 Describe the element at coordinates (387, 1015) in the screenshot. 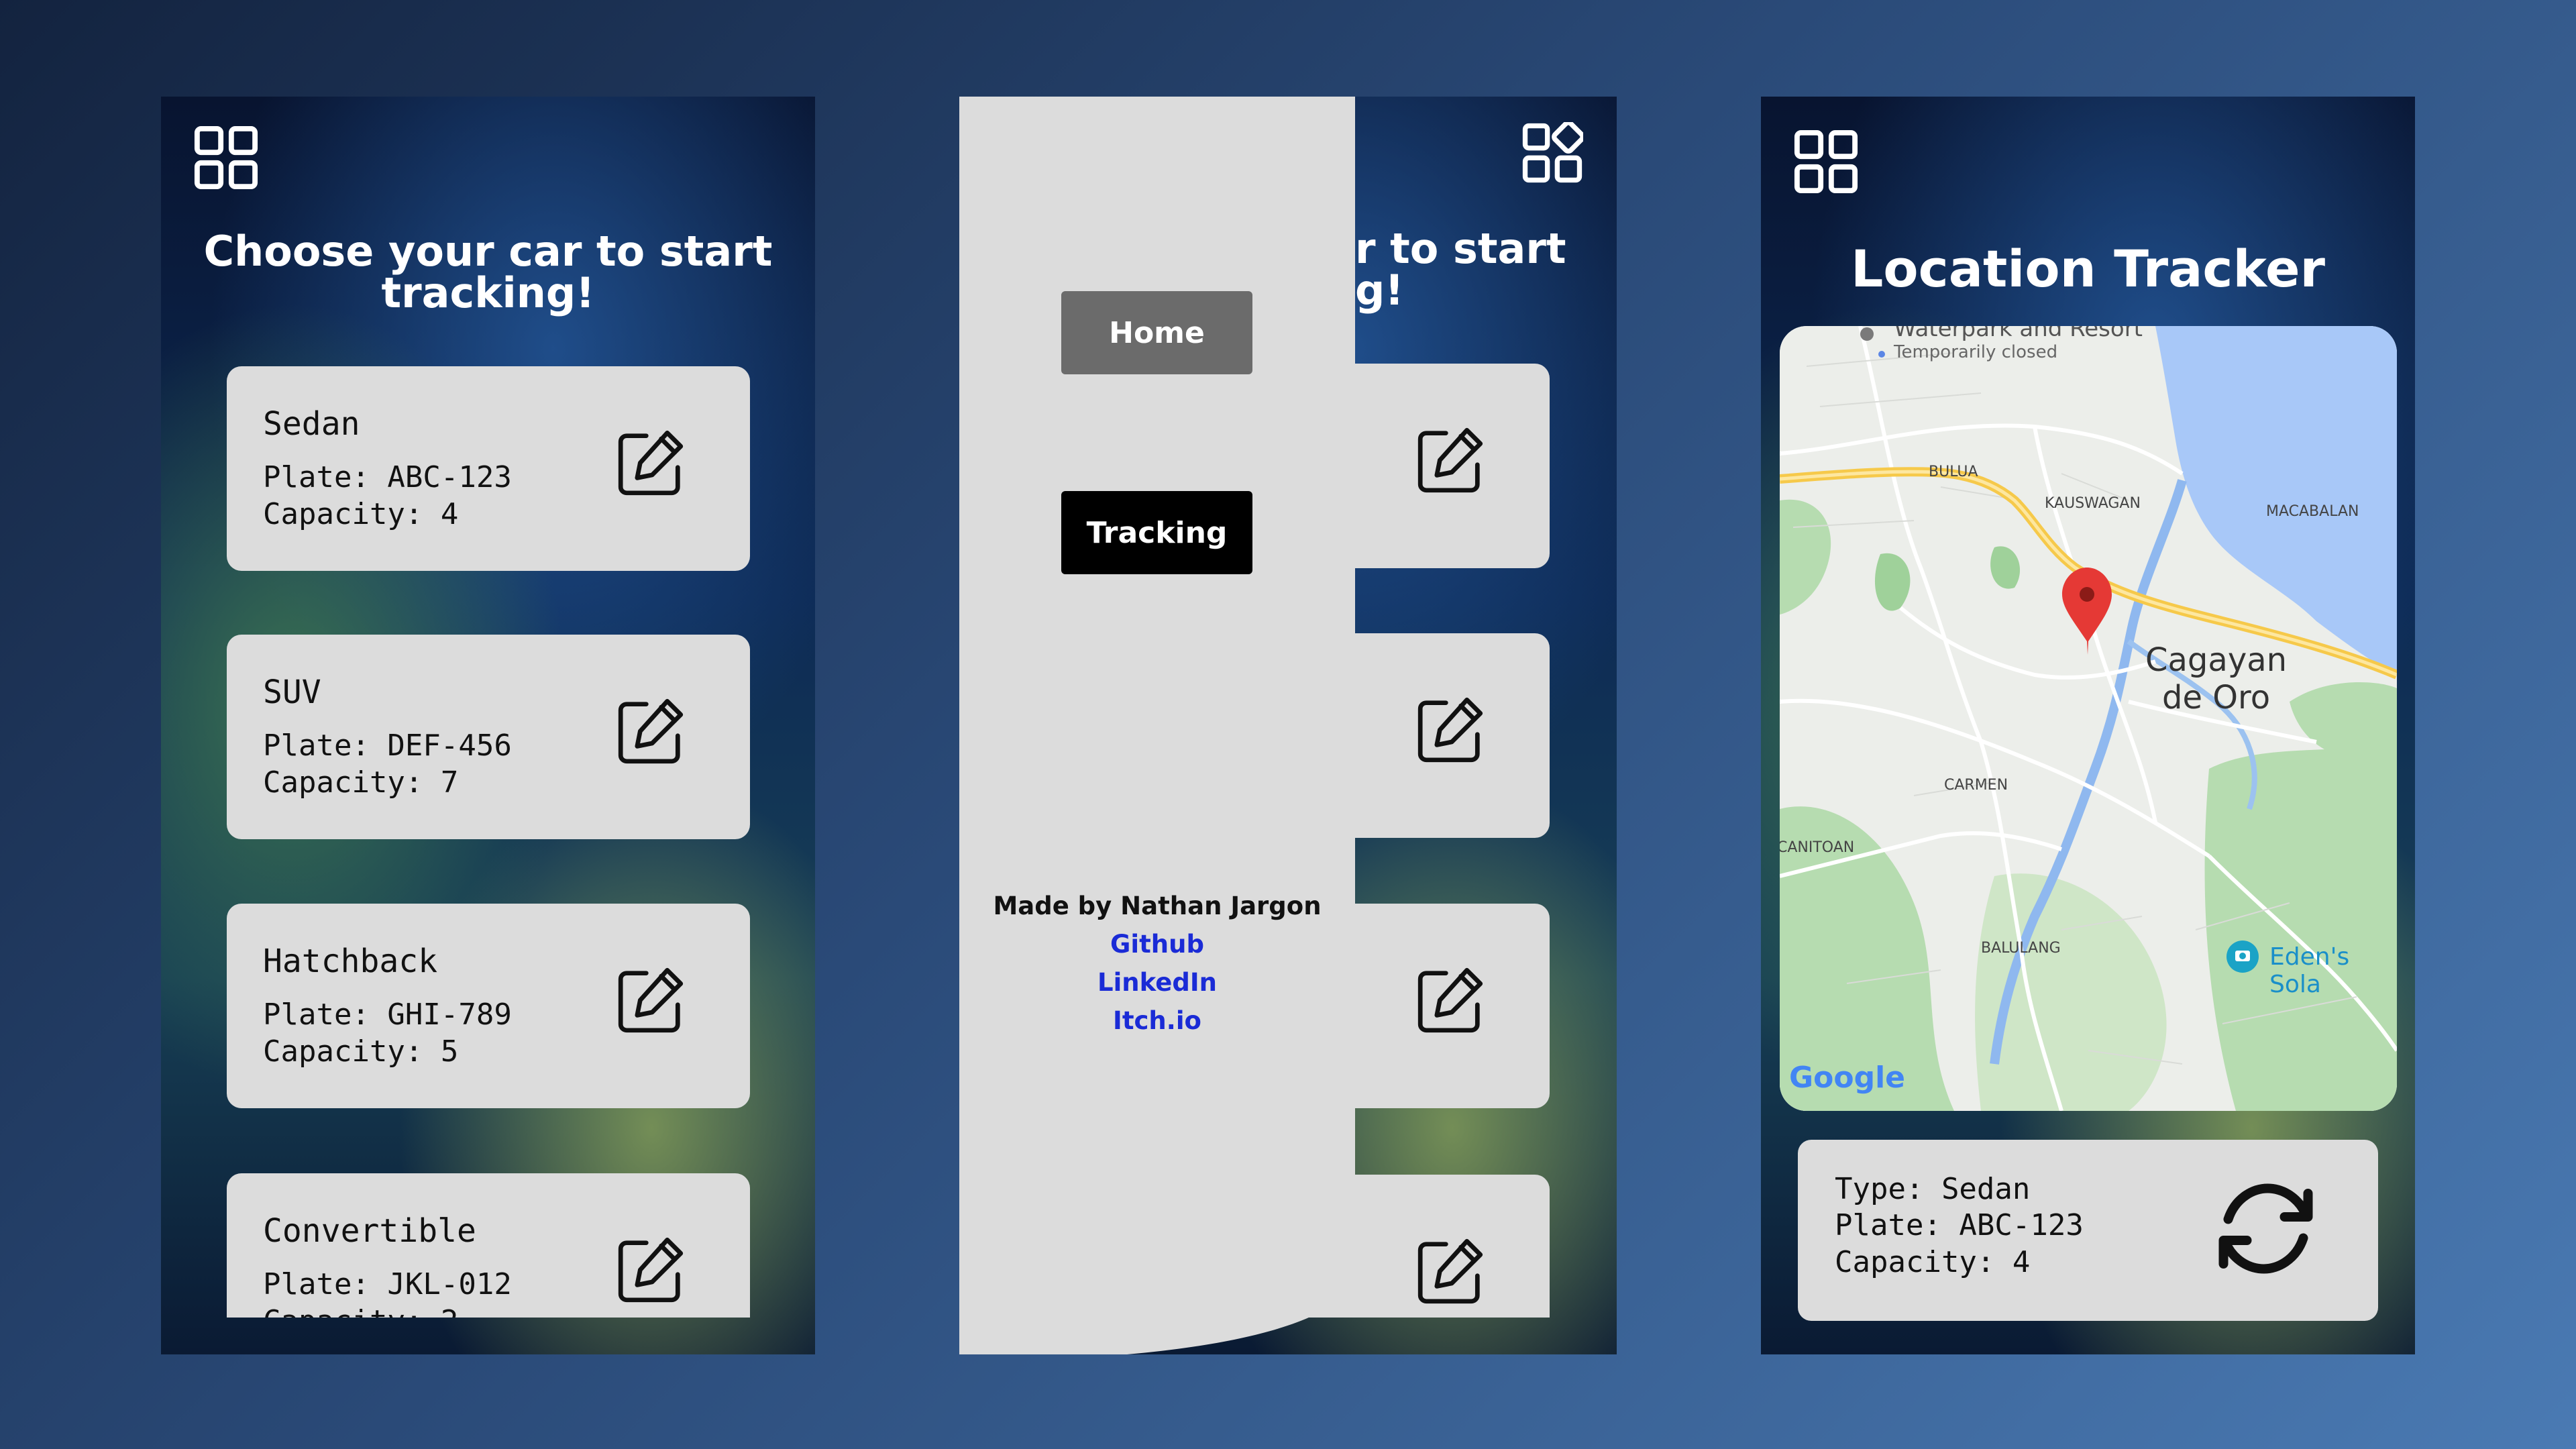

I see `car-plate: Plate: GHI-789` at that location.